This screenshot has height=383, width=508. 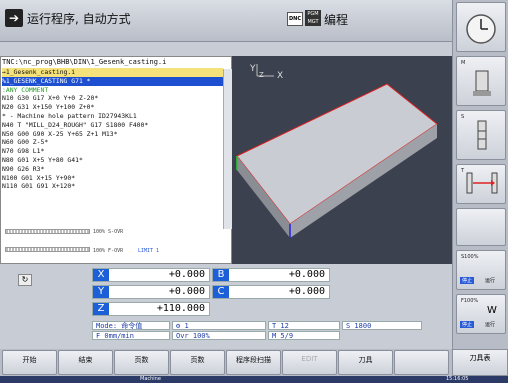 I want to click on axis-b-name: B, so click(x=221, y=275).